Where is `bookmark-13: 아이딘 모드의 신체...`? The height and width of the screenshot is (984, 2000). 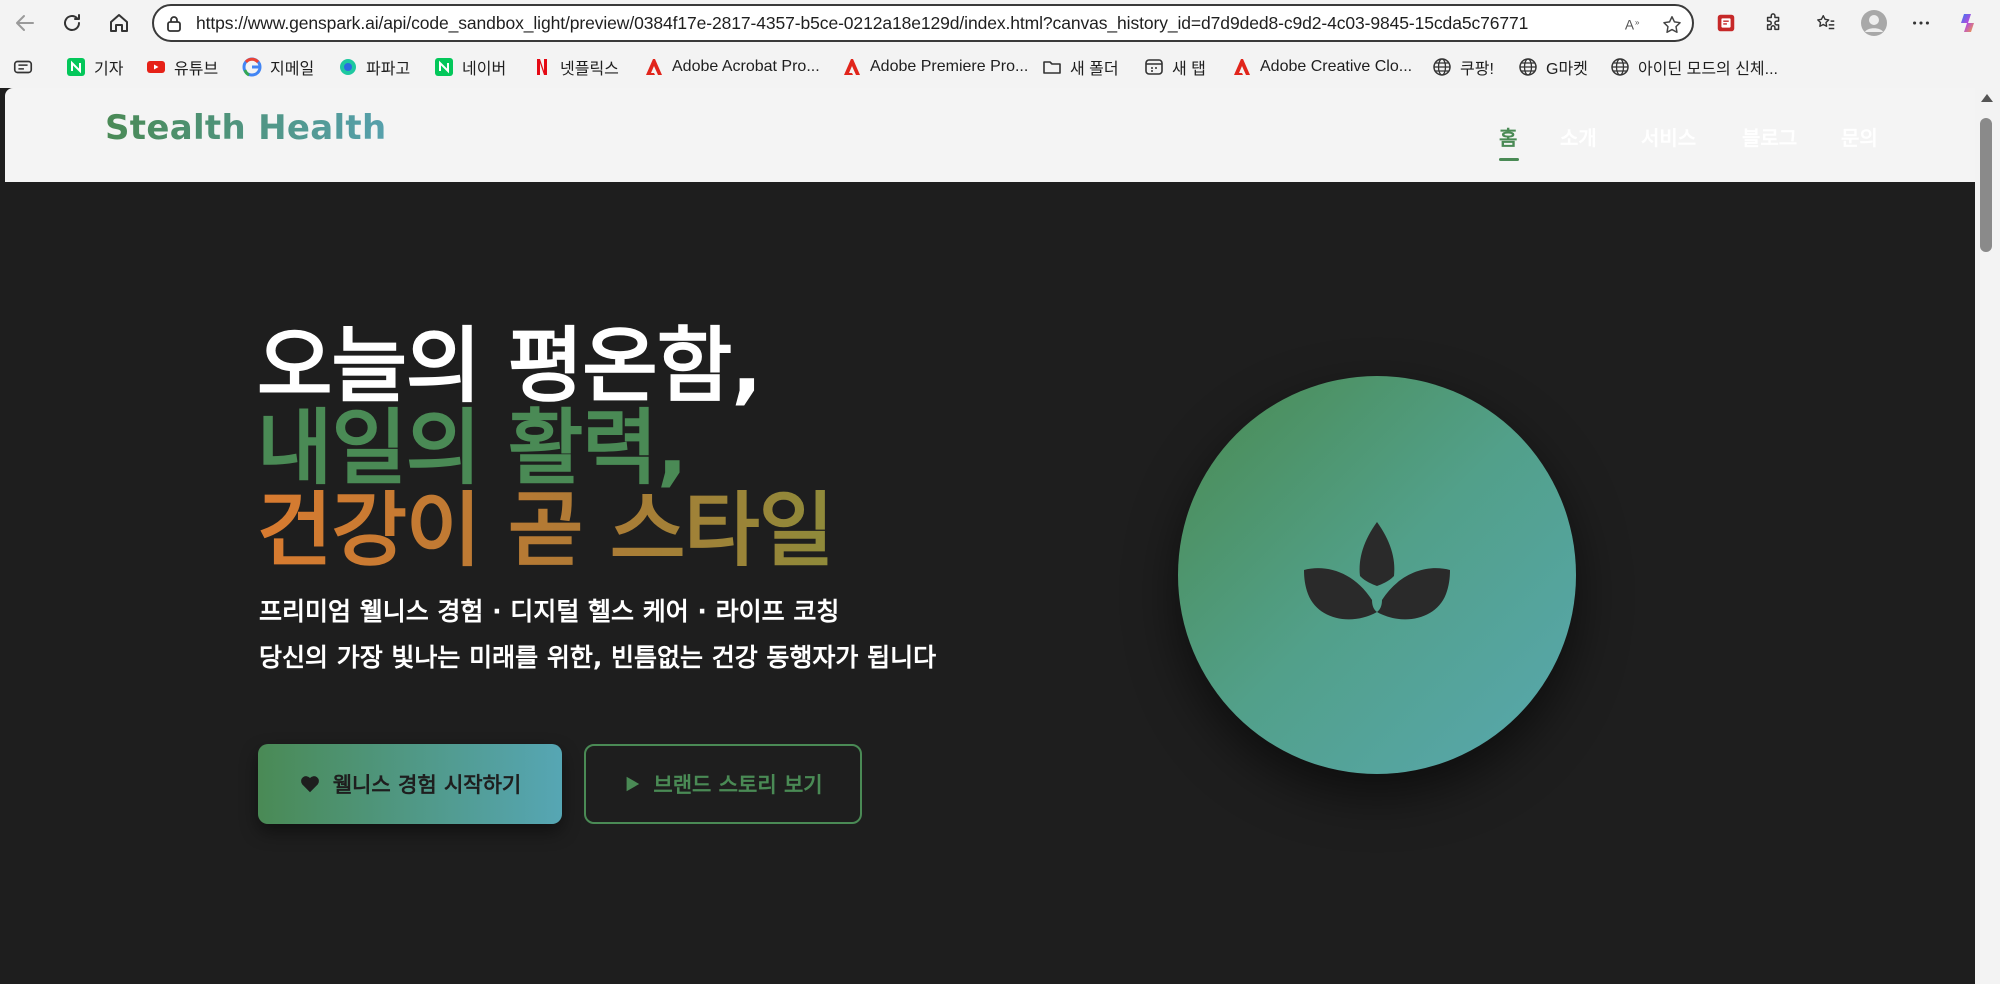
bookmark-13: 아이딘 모드의 신체... is located at coordinates (1694, 67).